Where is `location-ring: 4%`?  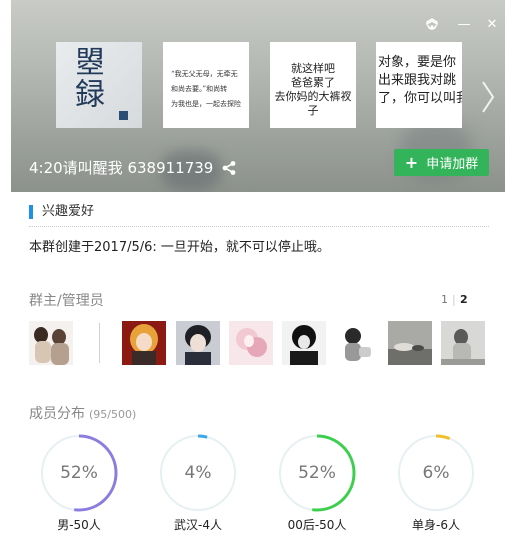 location-ring: 4% is located at coordinates (198, 473).